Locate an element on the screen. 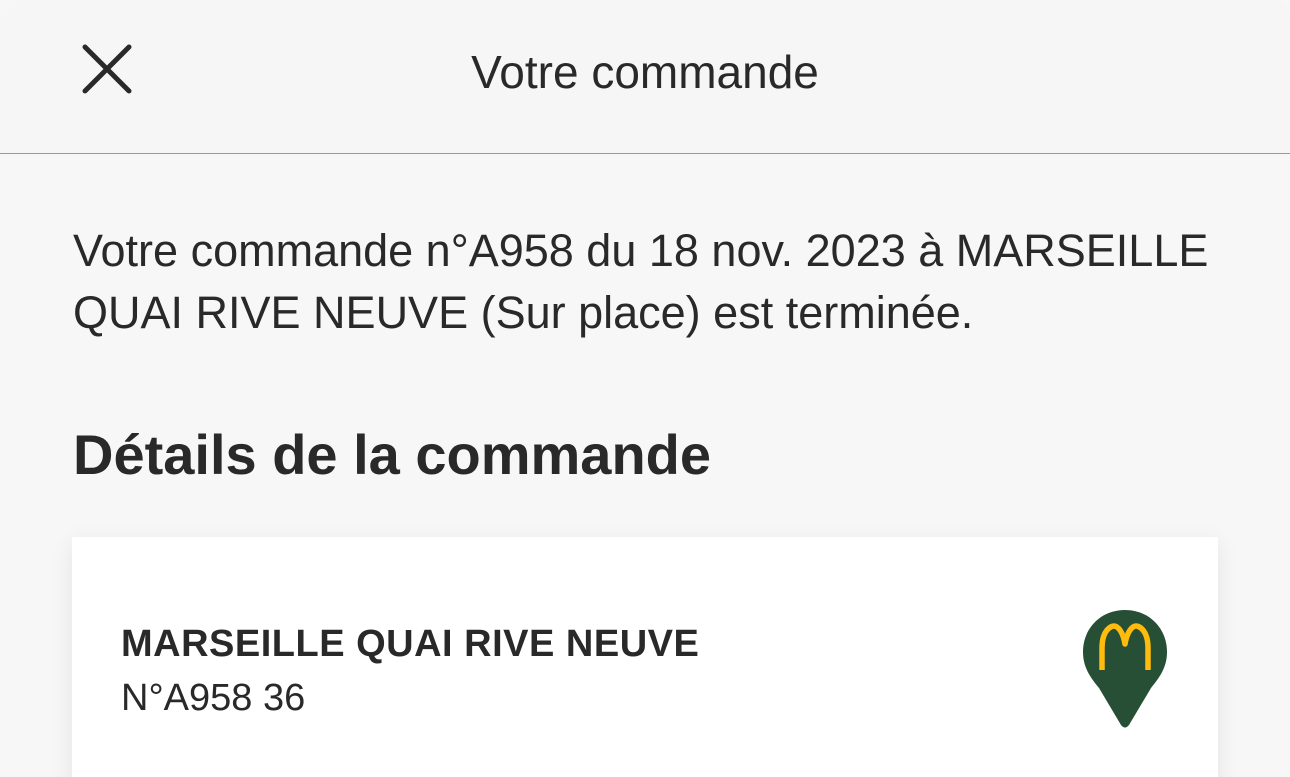 Image resolution: width=1290 pixels, height=777 pixels. mcdonalds-location-pin-icon is located at coordinates (1125, 669).